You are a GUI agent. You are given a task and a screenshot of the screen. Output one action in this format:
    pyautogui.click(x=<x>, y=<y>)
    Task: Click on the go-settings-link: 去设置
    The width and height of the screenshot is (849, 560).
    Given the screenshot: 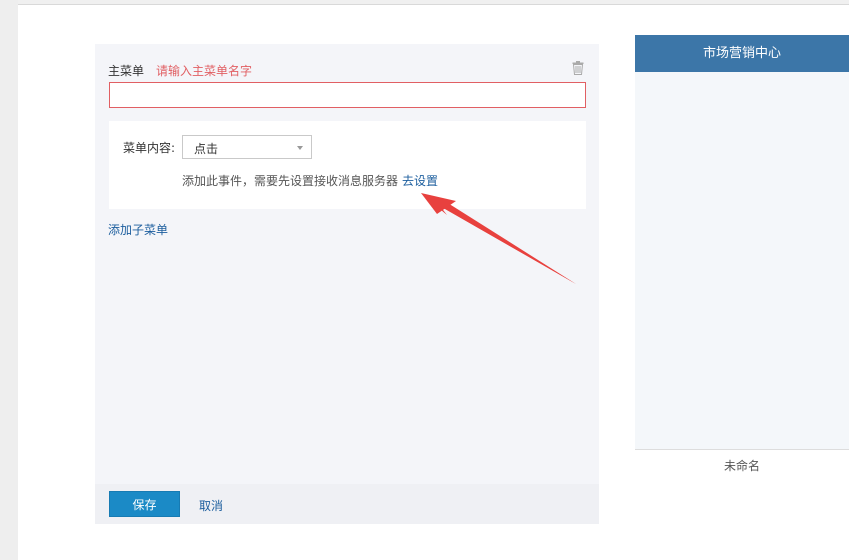 What is the action you would take?
    pyautogui.click(x=420, y=181)
    